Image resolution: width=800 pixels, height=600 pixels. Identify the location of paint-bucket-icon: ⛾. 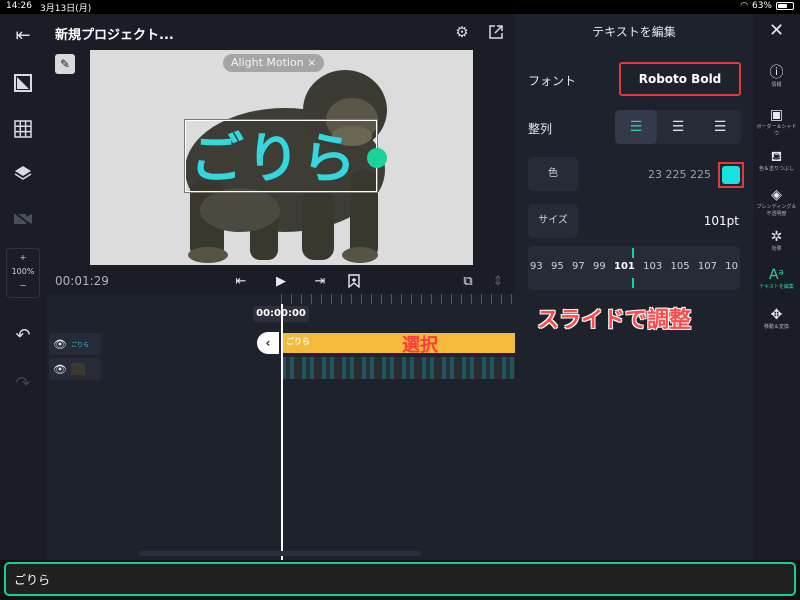
(776, 157).